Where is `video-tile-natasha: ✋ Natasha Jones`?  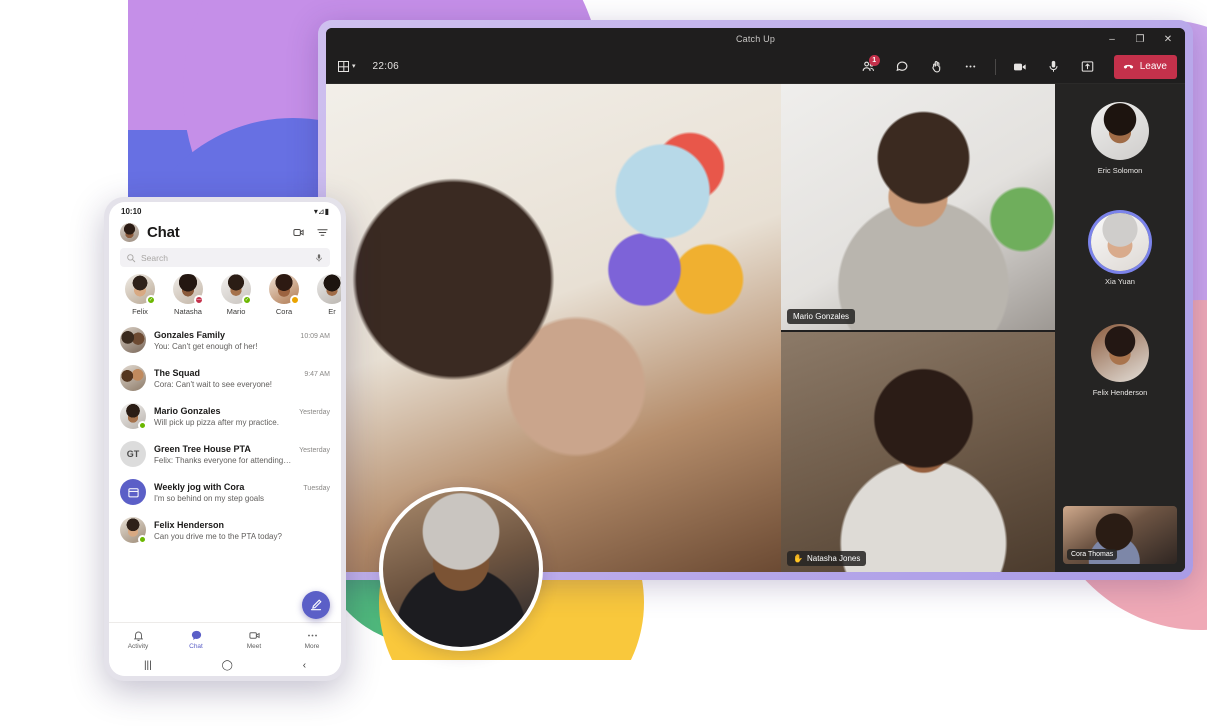
video-tile-natasha: ✋ Natasha Jones is located at coordinates (918, 452).